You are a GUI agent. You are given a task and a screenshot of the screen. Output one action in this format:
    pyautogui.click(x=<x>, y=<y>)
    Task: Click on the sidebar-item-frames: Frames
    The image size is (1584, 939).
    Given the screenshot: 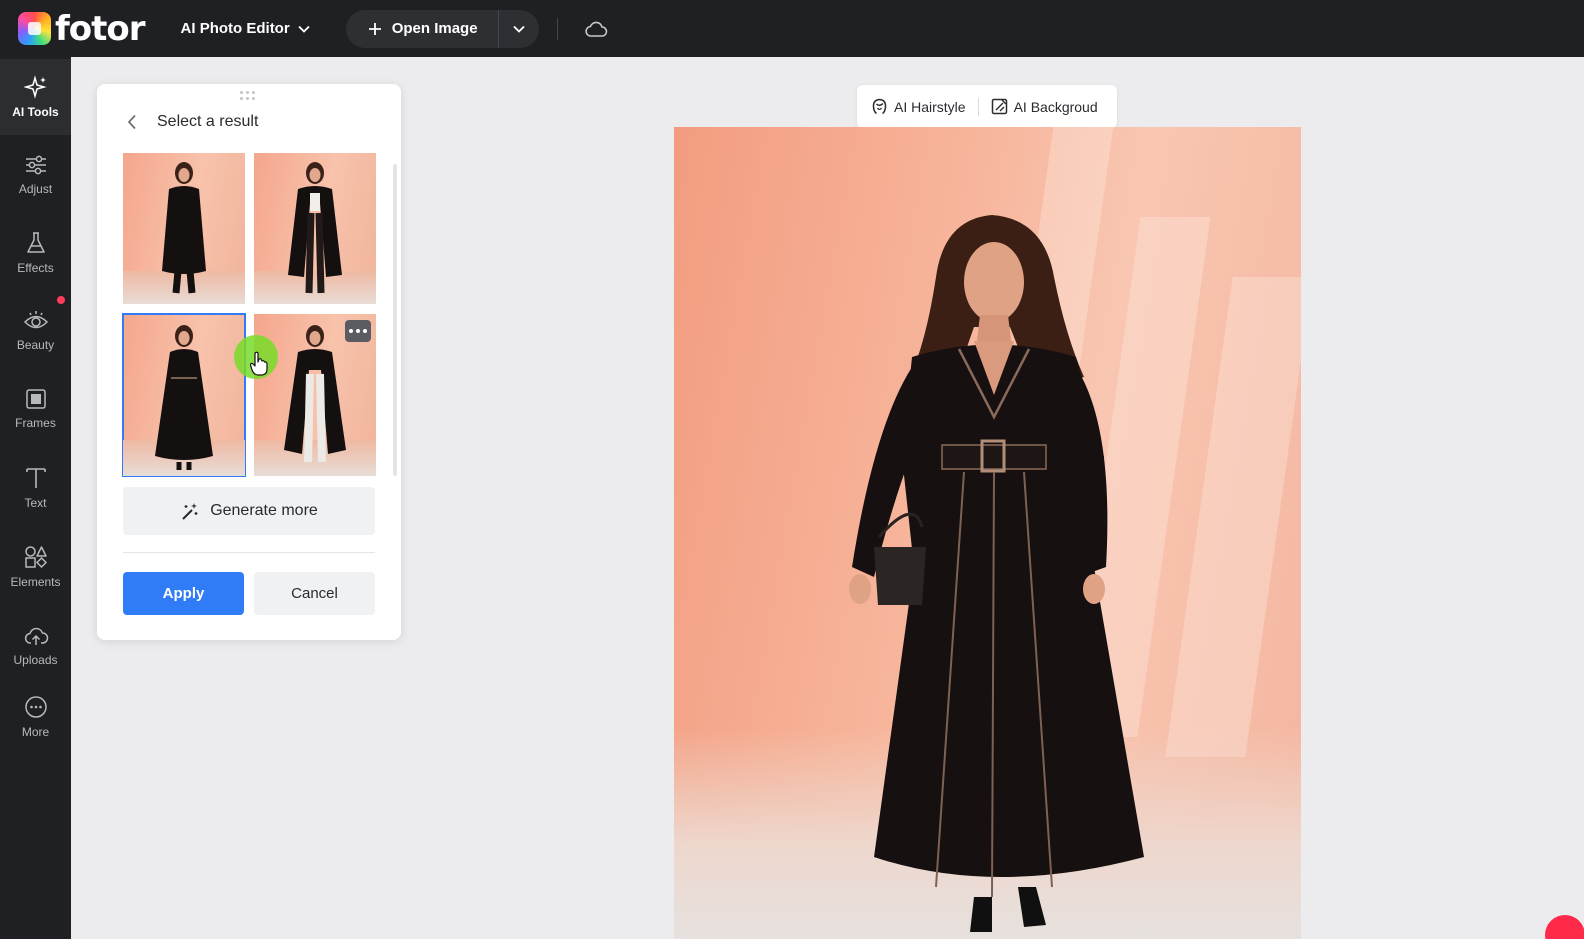 What is the action you would take?
    pyautogui.click(x=35, y=409)
    